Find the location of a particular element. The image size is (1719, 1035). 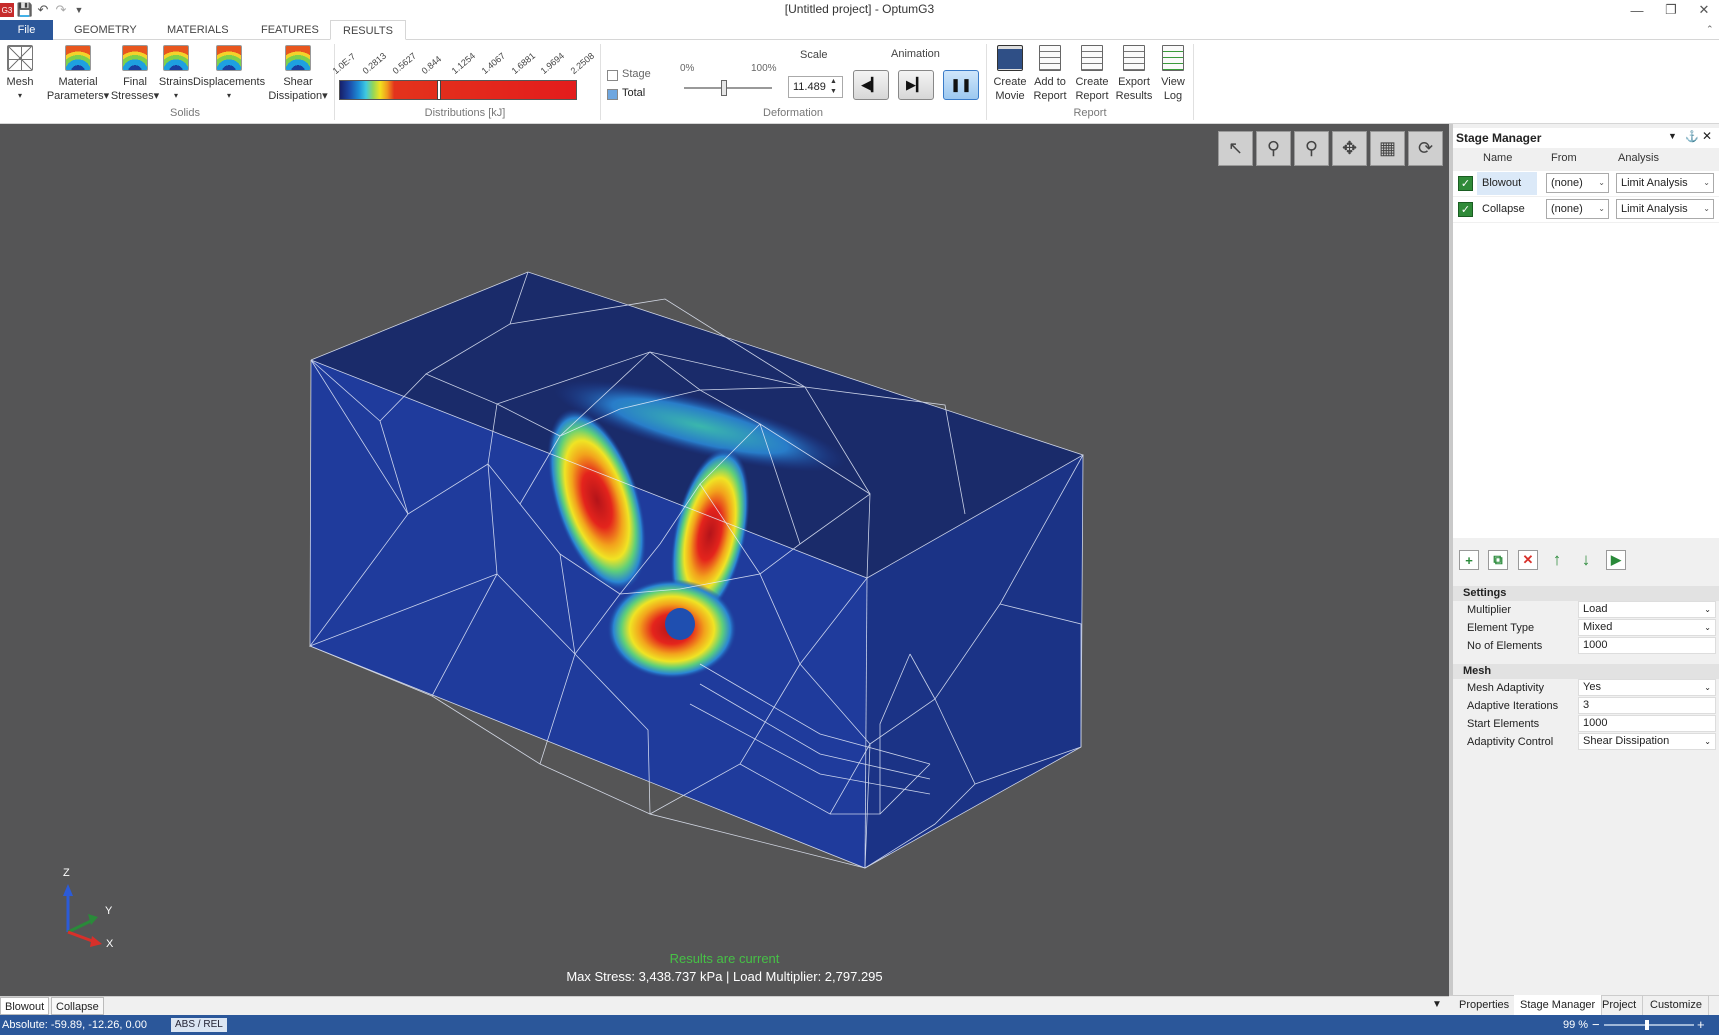

run-stage-icon: ▶ is located at coordinates (1616, 560).